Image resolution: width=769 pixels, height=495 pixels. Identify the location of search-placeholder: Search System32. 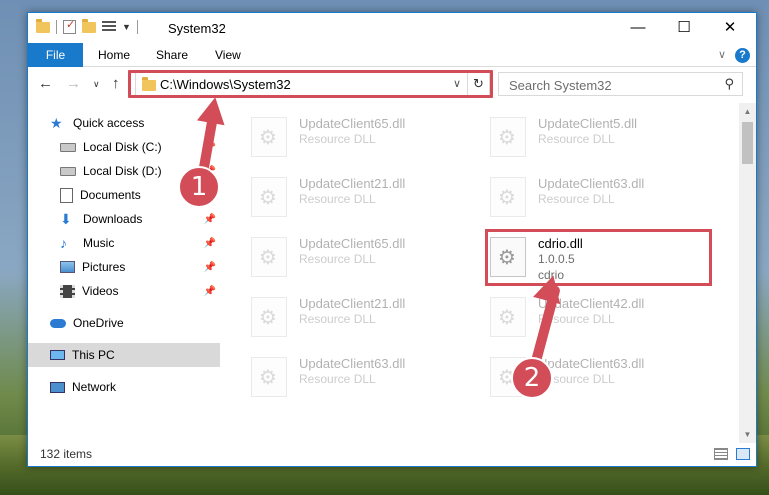
(560, 85).